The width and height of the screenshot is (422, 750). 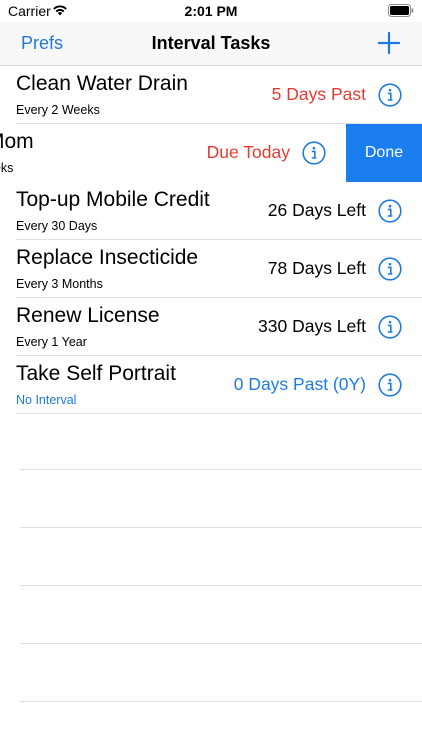 What do you see at coordinates (17, 141) in the screenshot?
I see `task-title: Mom` at bounding box center [17, 141].